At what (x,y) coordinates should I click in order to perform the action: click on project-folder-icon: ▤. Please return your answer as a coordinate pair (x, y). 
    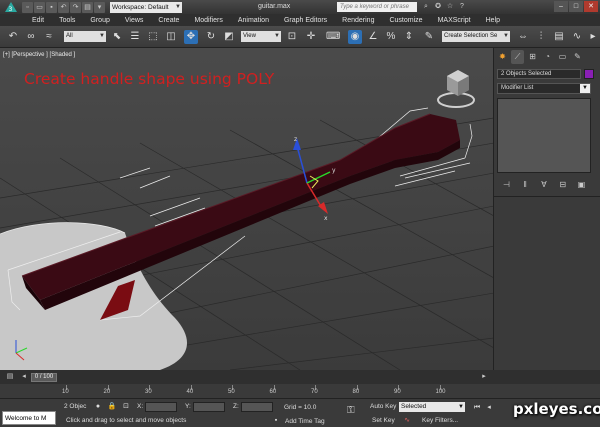
    Looking at the image, I should click on (87, 7).